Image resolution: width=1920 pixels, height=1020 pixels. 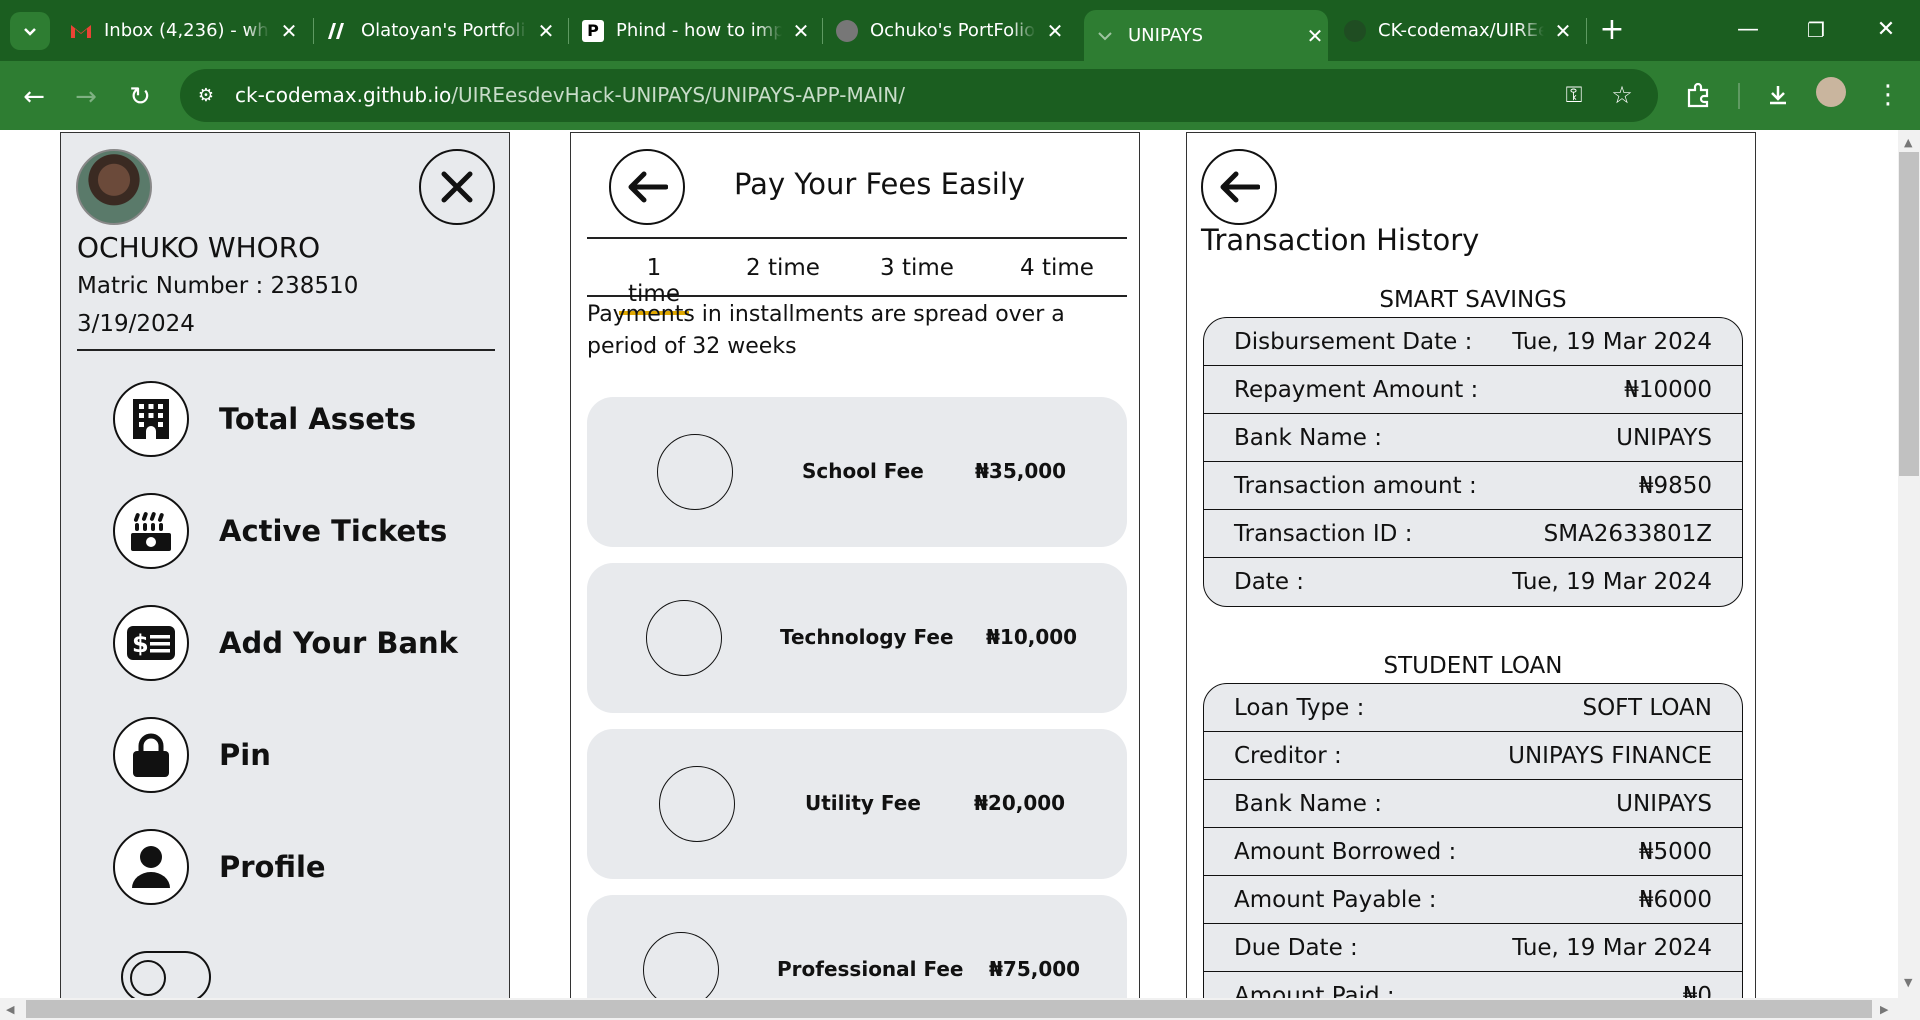 I want to click on table-row: Transaction ID : SMA2633801Z, so click(x=1473, y=534).